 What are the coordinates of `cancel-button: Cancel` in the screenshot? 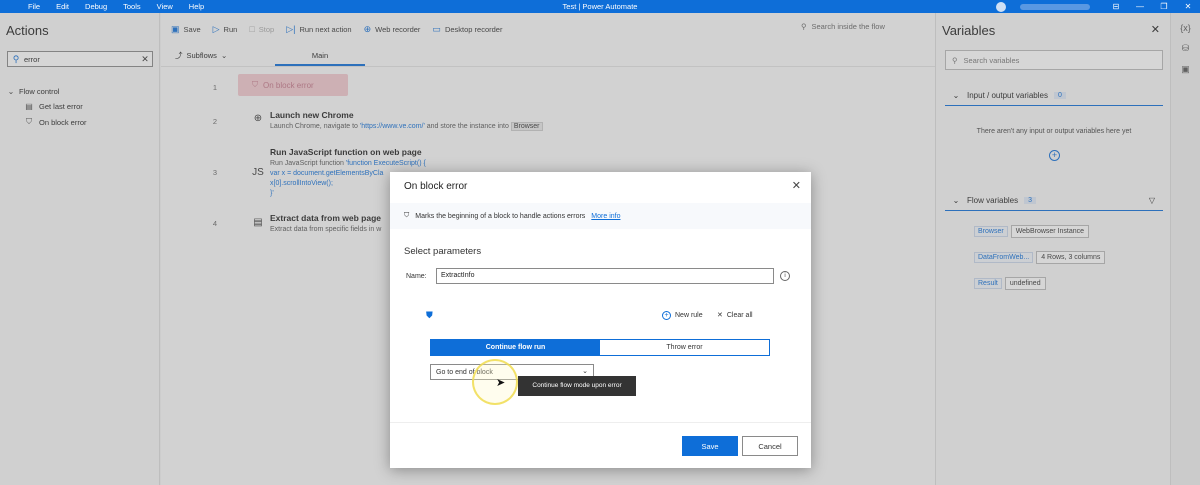 It's located at (770, 446).